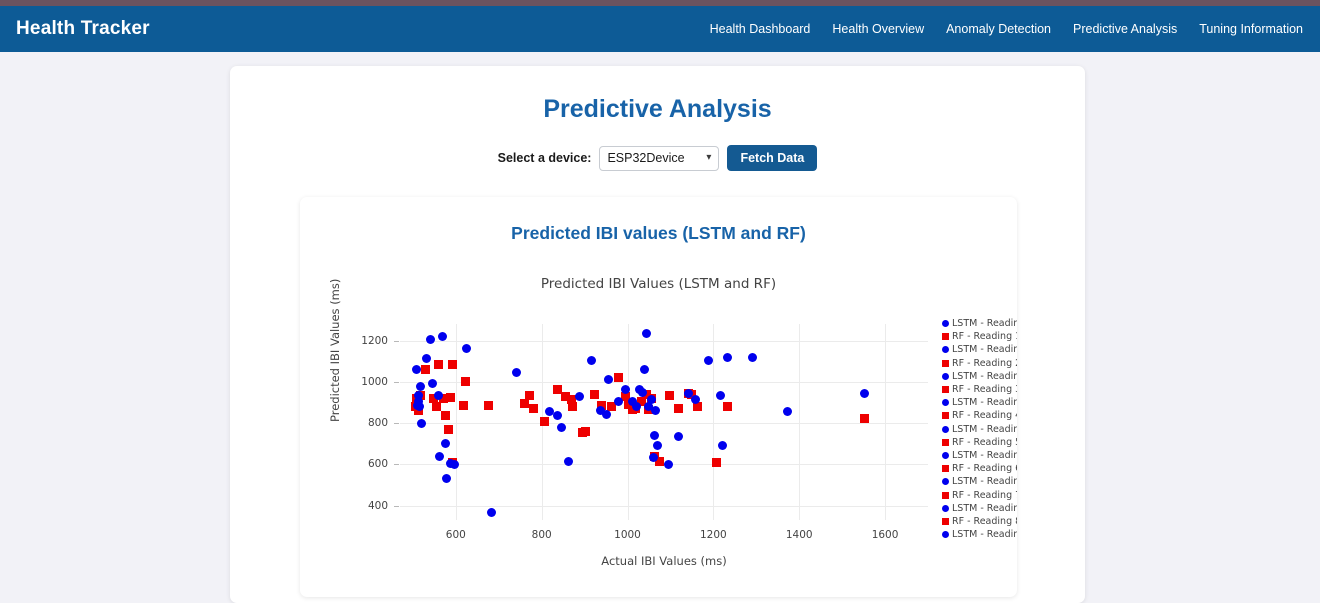 The width and height of the screenshot is (1320, 603). I want to click on nav-link-predictive-analysis: Predictive Analysis, so click(1125, 29).